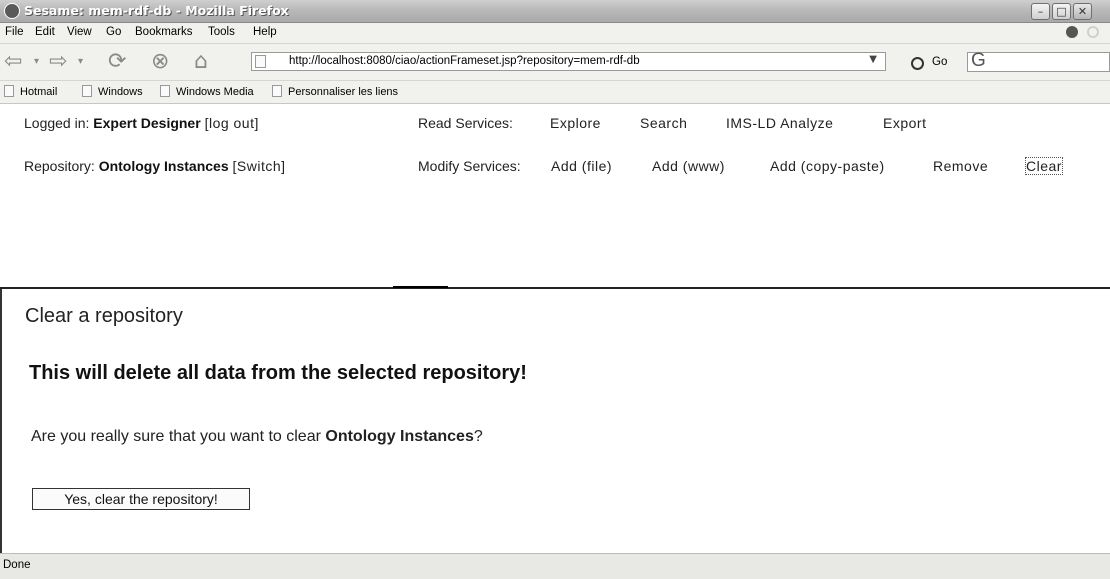  What do you see at coordinates (939, 62) in the screenshot?
I see `go-button-label: Go` at bounding box center [939, 62].